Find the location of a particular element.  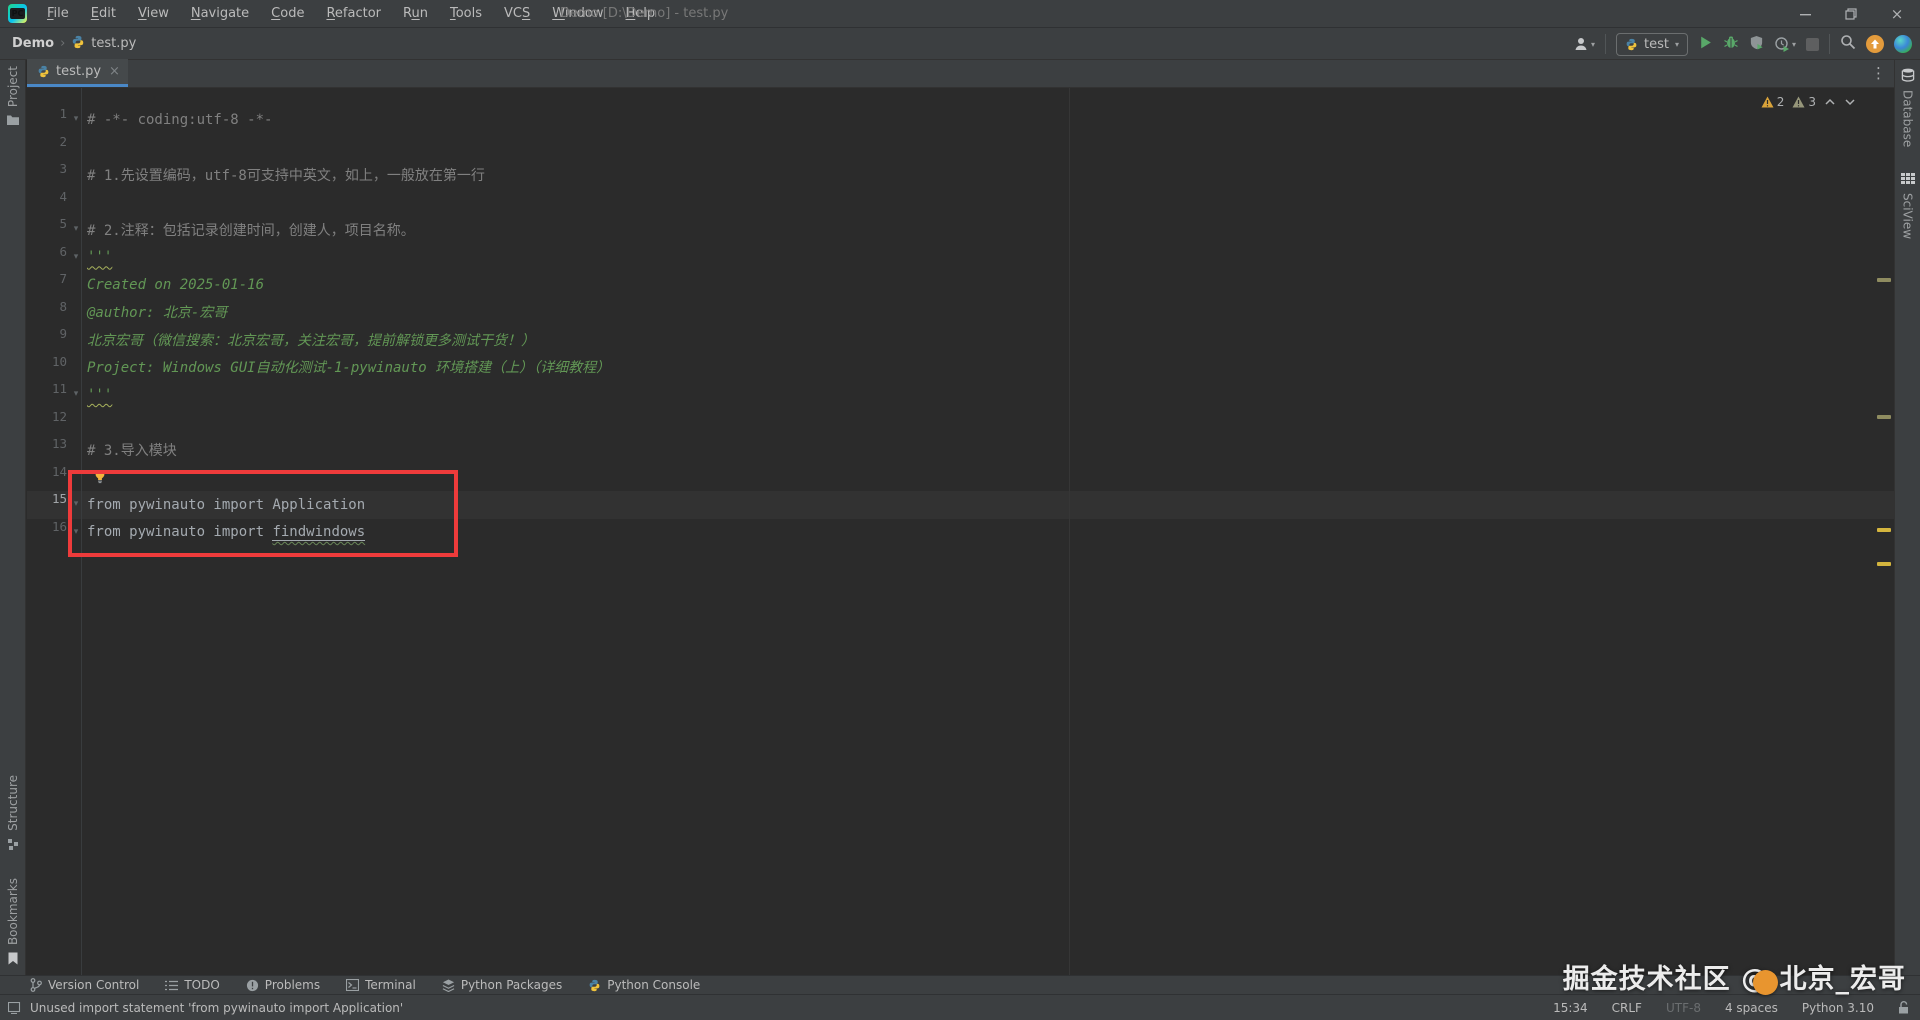

menu-refactor: Refactor is located at coordinates (353, 14).